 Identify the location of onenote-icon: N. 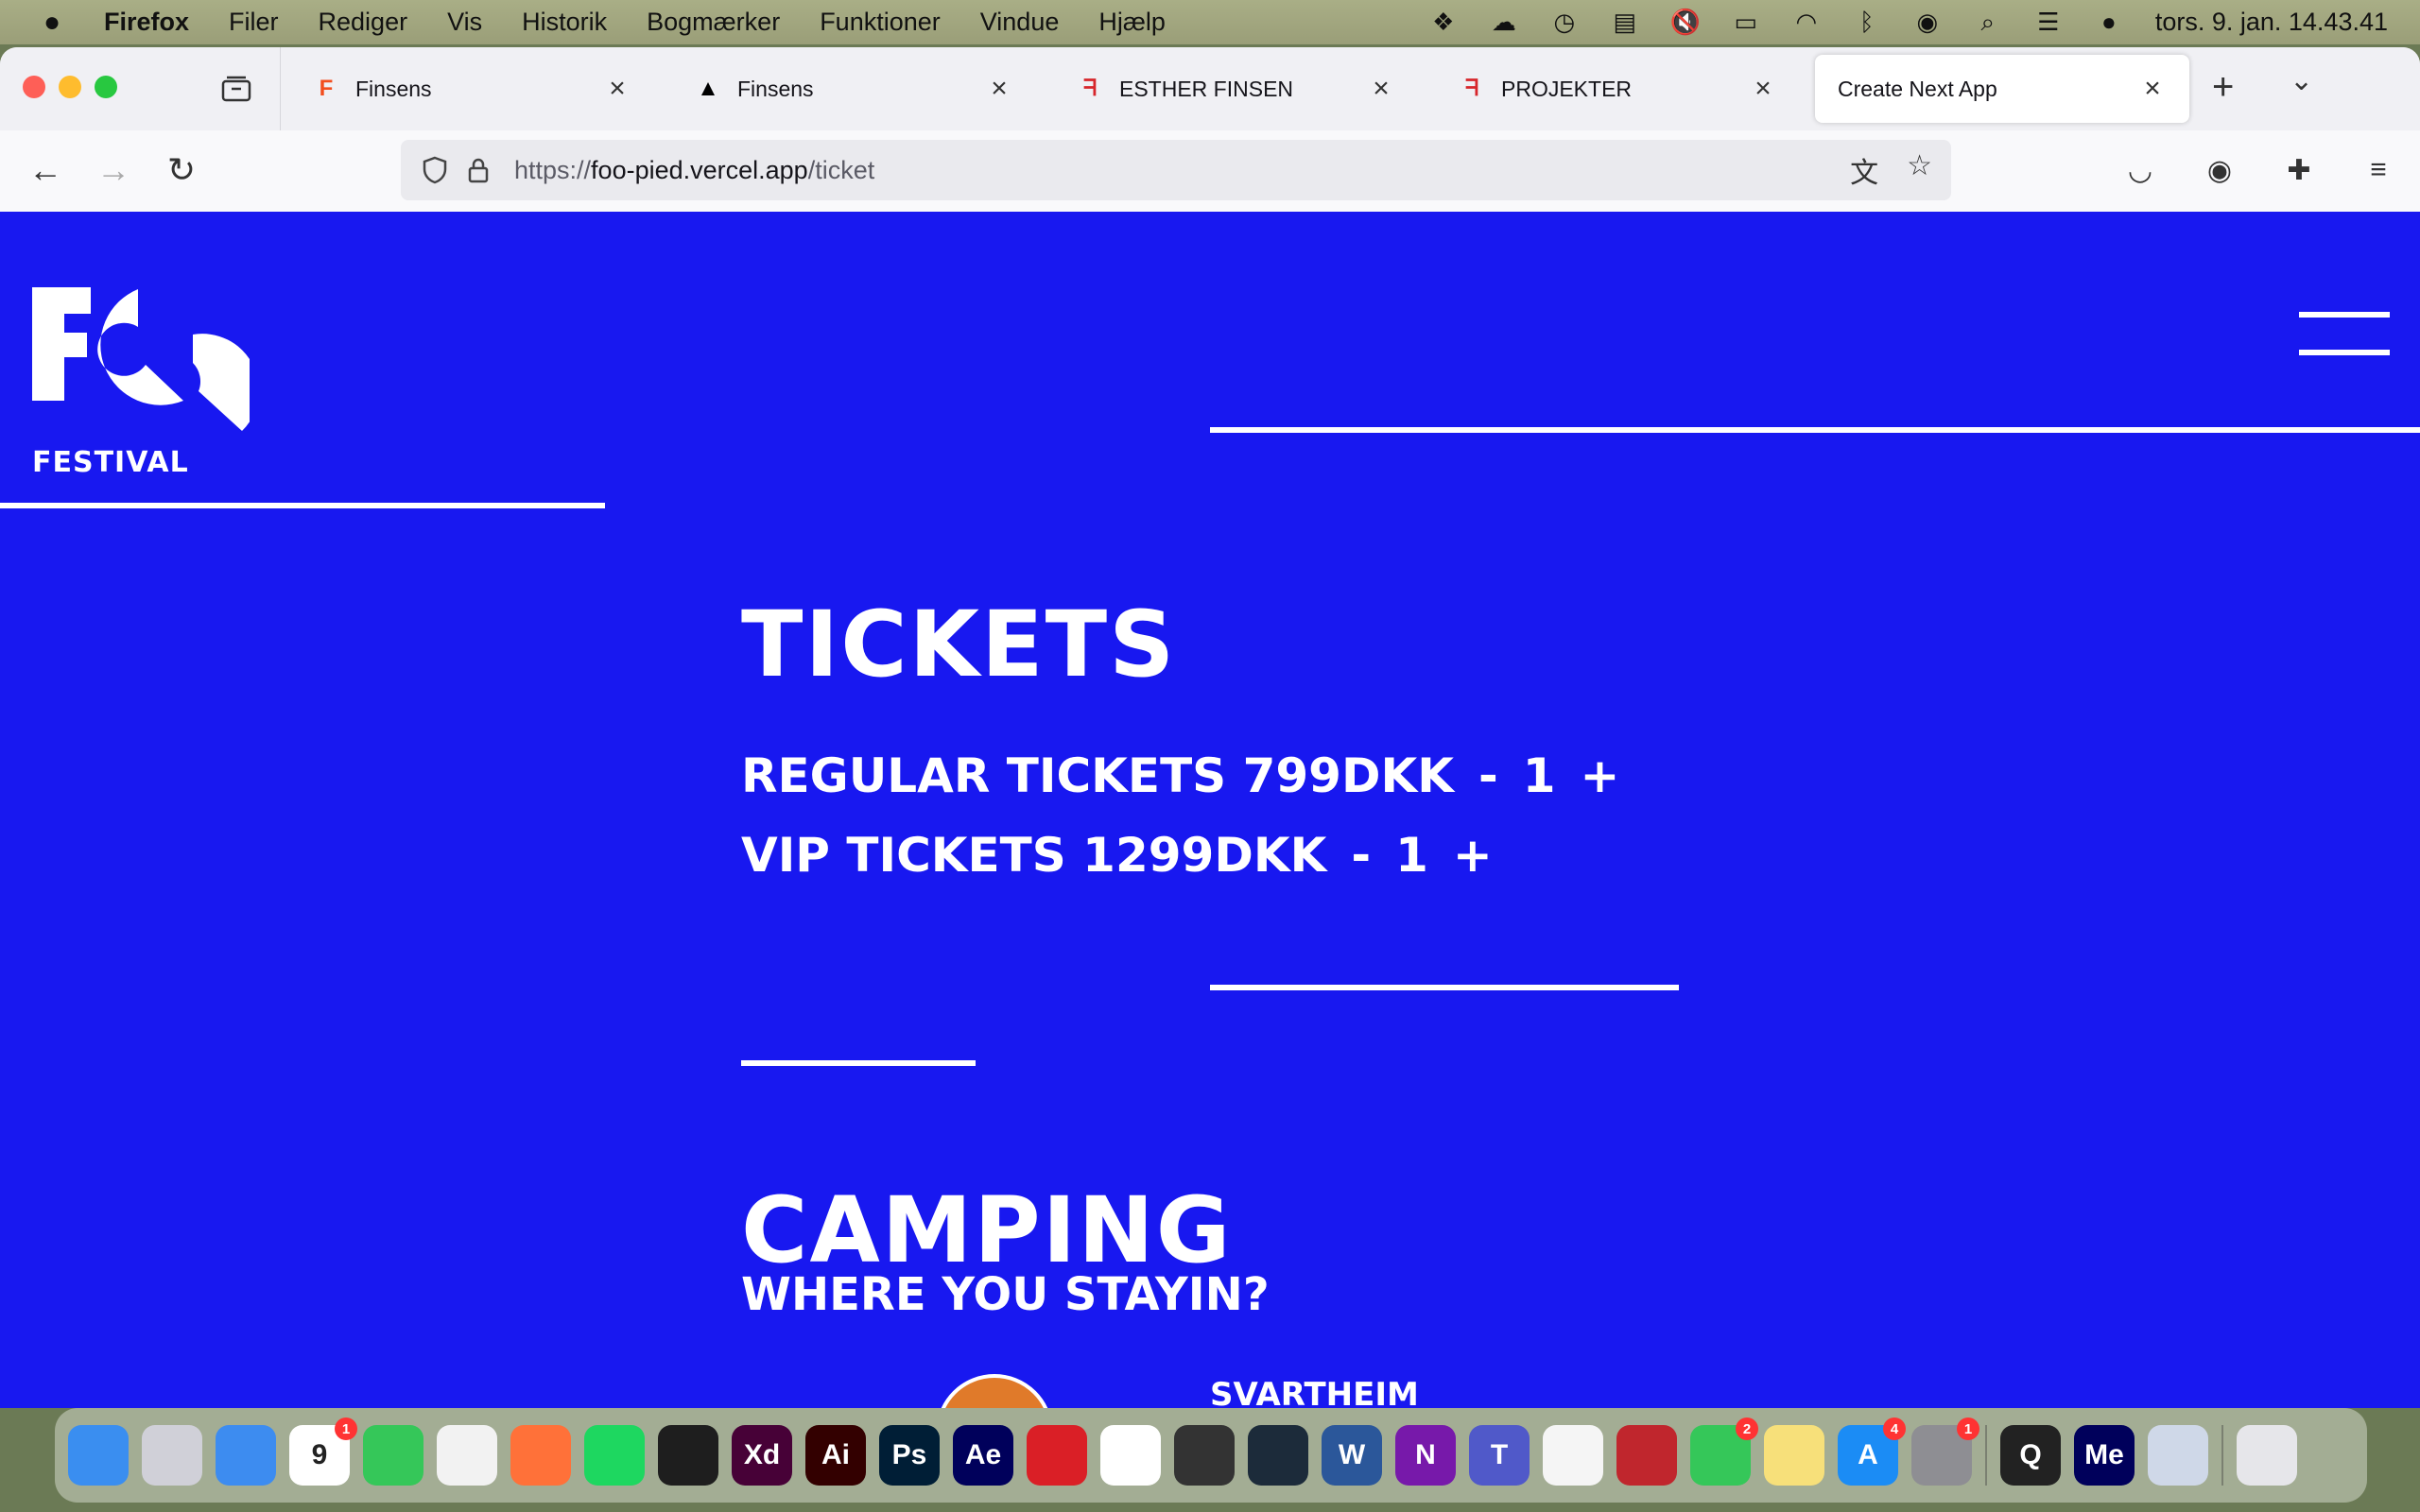
(1425, 1455).